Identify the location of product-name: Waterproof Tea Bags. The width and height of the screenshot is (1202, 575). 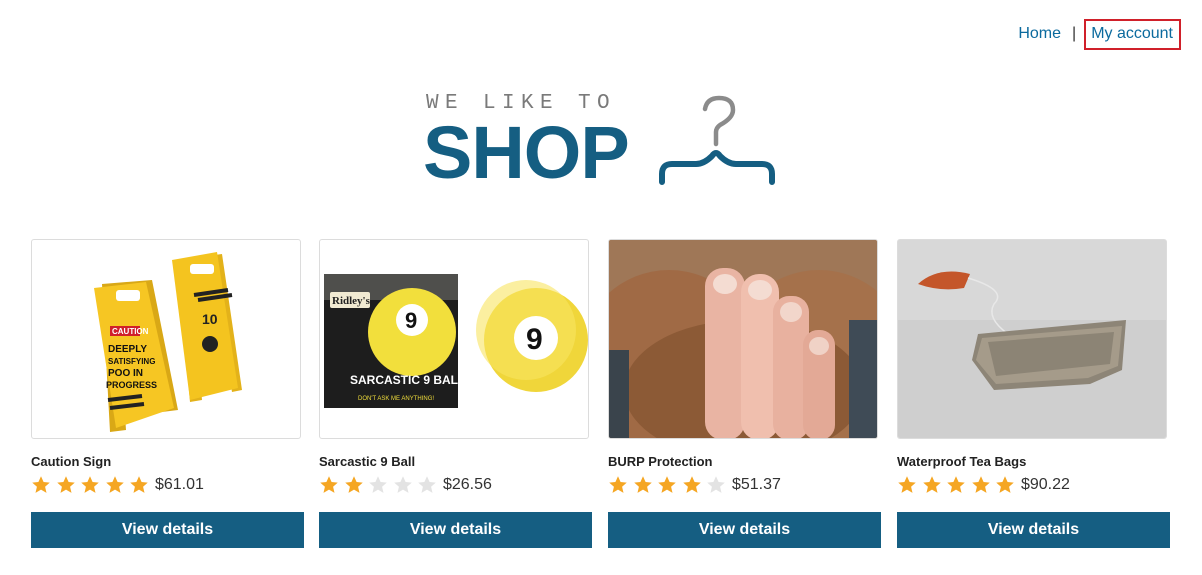
(962, 461).